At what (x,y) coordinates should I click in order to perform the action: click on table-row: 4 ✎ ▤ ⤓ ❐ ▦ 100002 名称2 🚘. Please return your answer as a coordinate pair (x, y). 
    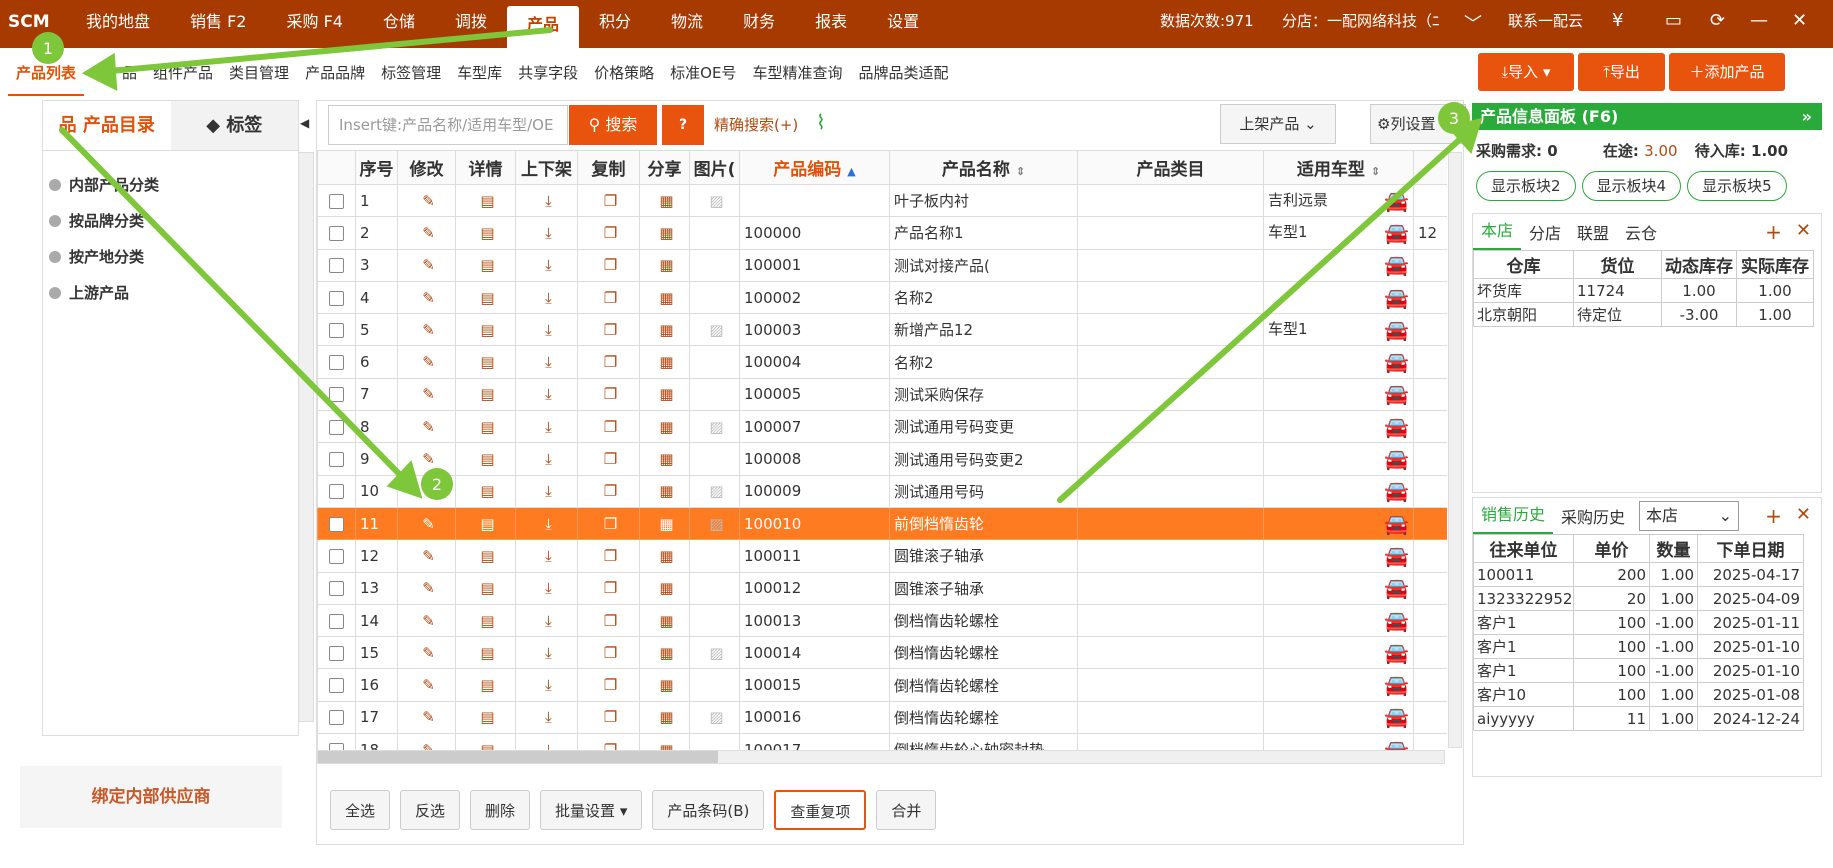
    Looking at the image, I should click on (882, 297).